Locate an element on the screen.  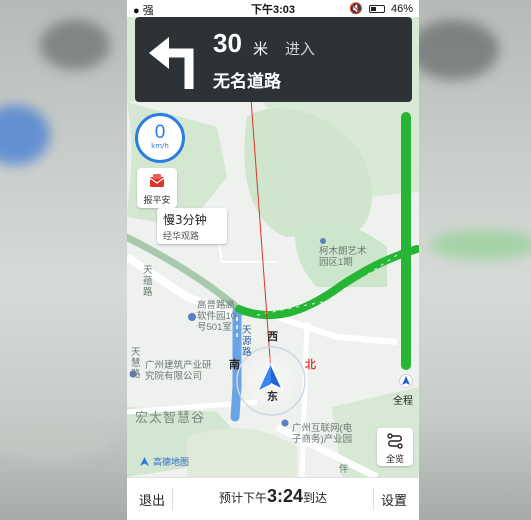
overview-label: 全览 is located at coordinates (394, 460).